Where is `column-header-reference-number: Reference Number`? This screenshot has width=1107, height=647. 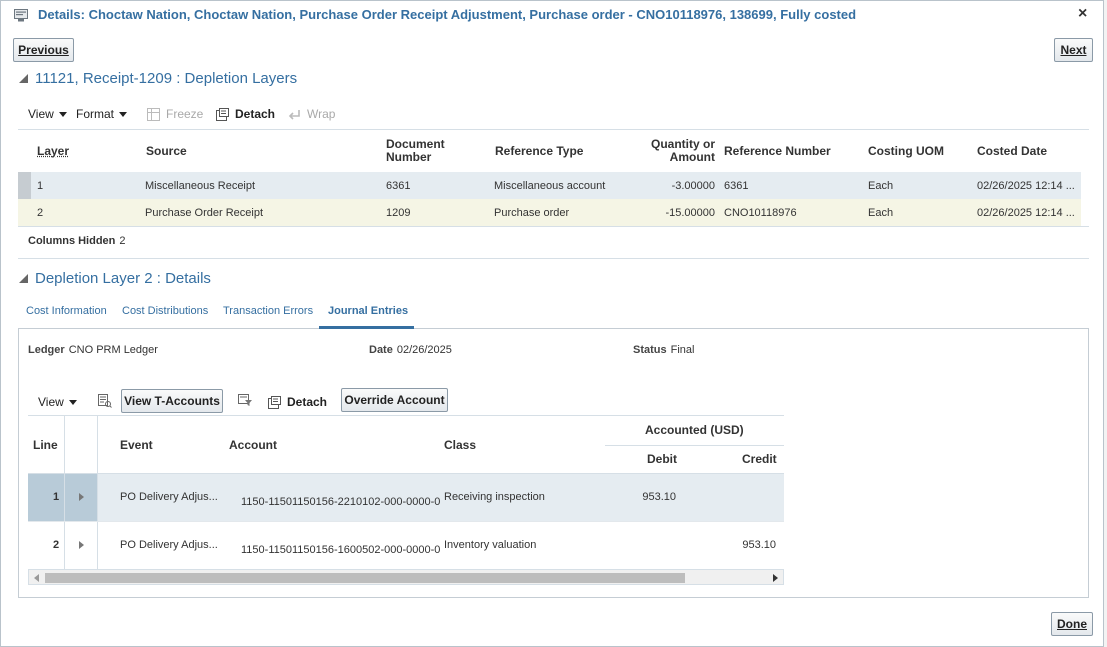 column-header-reference-number: Reference Number is located at coordinates (777, 151).